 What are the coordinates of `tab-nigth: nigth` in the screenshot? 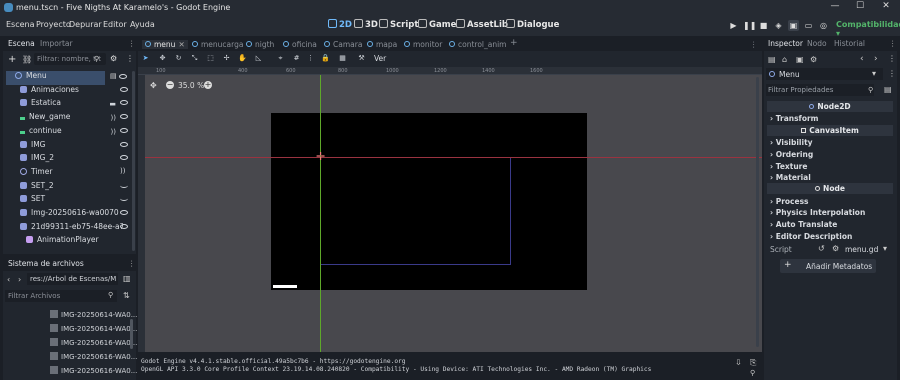 It's located at (260, 44).